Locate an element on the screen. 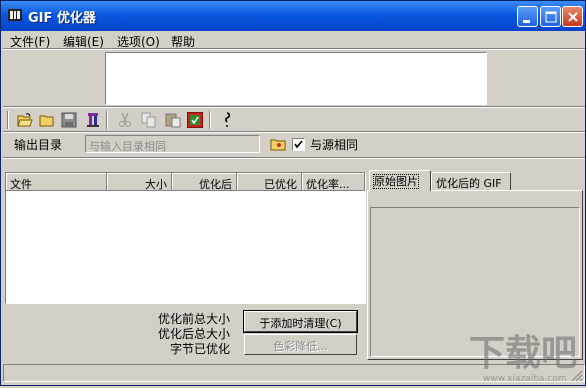 This screenshot has height=388, width=586. output-separator is located at coordinates (294, 158).